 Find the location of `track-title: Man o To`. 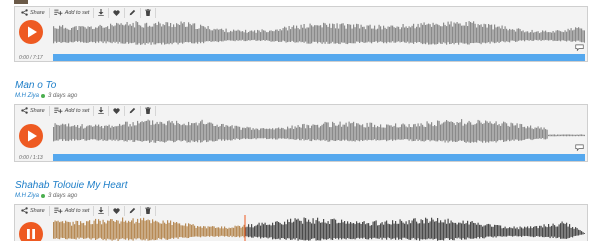

track-title: Man o To is located at coordinates (35, 85).